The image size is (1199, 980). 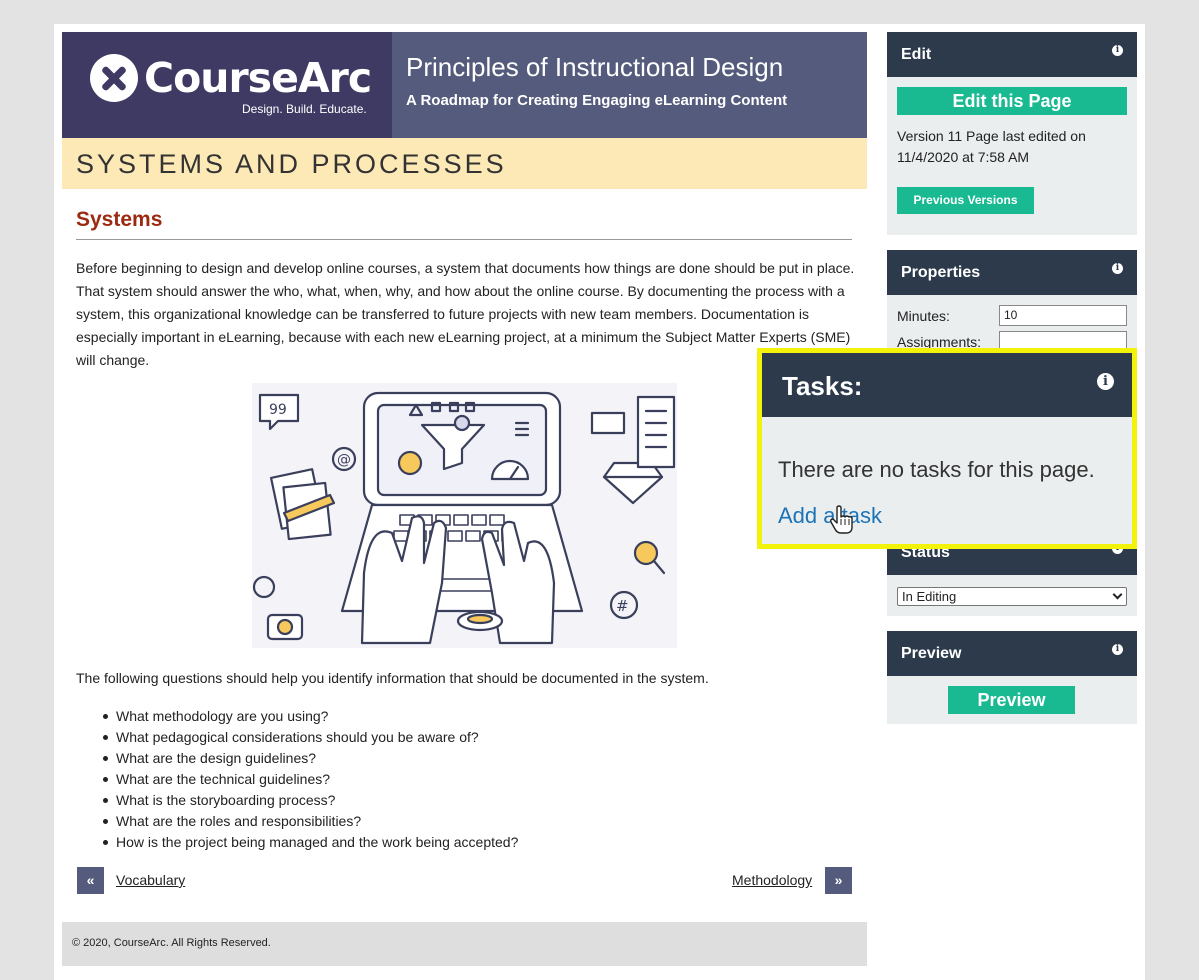 I want to click on content-heading: Systems, so click(x=119, y=219).